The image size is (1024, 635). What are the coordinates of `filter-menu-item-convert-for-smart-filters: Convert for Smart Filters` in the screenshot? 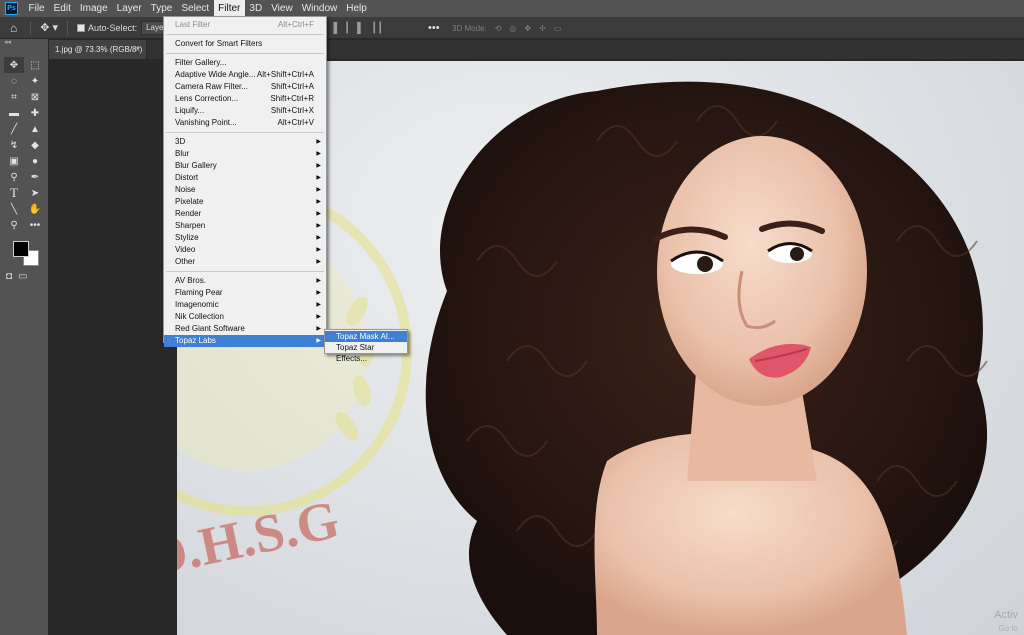 It's located at (245, 44).